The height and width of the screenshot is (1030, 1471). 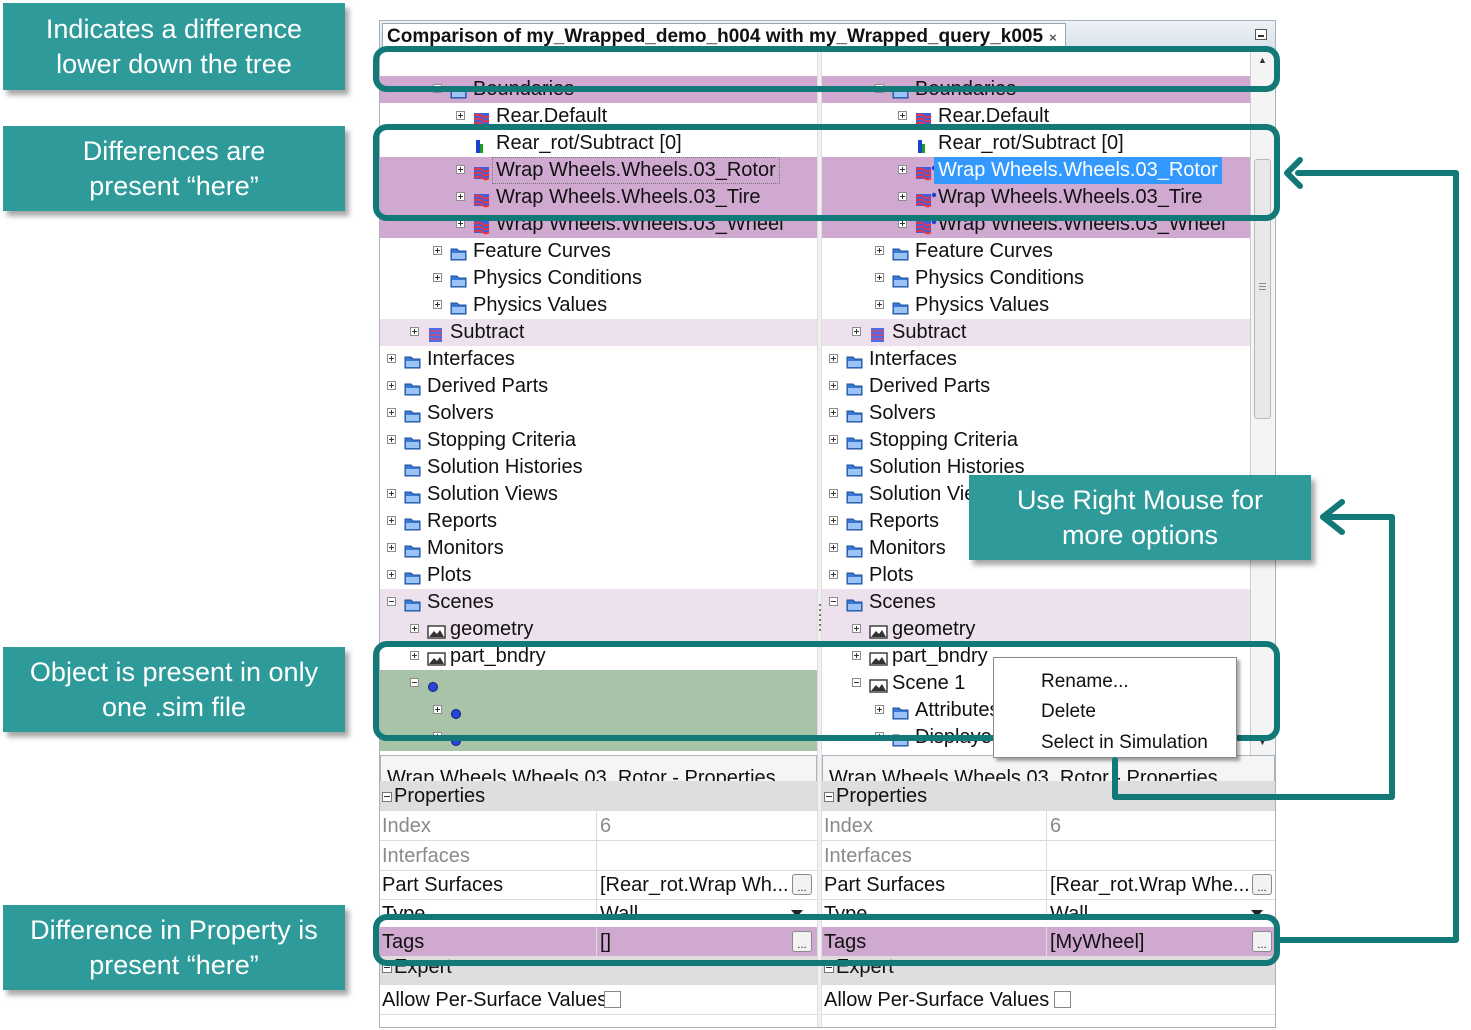 I want to click on section-label: Properties, so click(x=882, y=796).